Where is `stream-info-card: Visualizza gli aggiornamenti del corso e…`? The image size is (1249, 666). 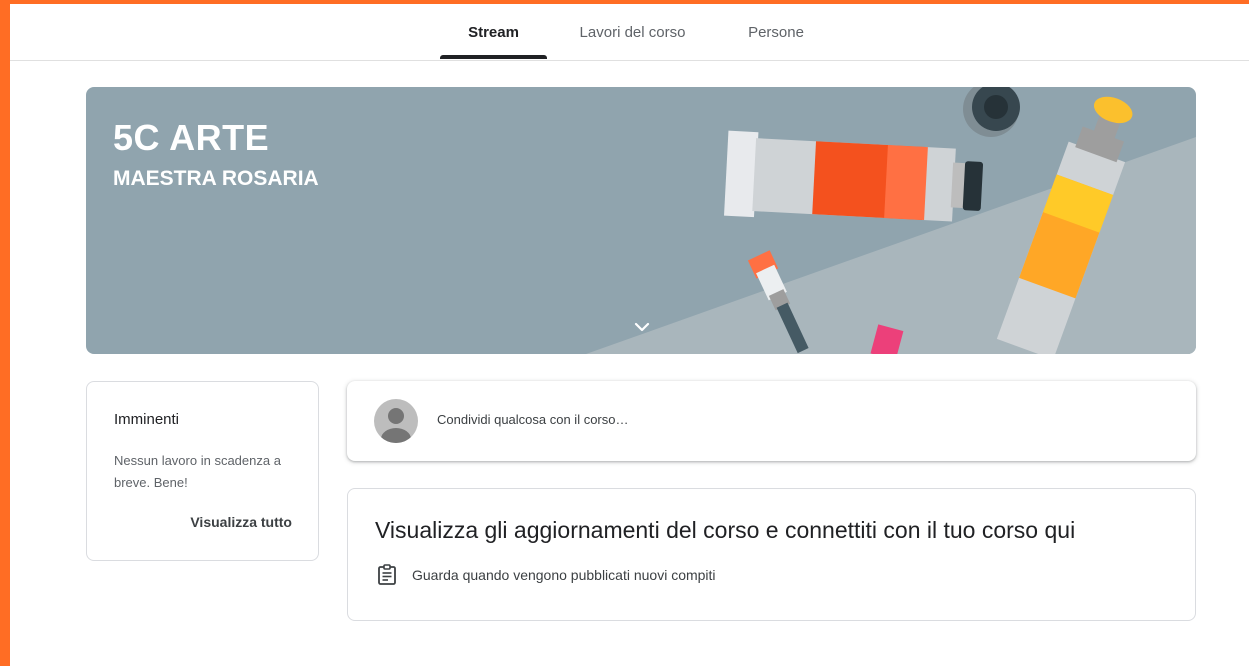 stream-info-card: Visualizza gli aggiornamenti del corso e… is located at coordinates (771, 554).